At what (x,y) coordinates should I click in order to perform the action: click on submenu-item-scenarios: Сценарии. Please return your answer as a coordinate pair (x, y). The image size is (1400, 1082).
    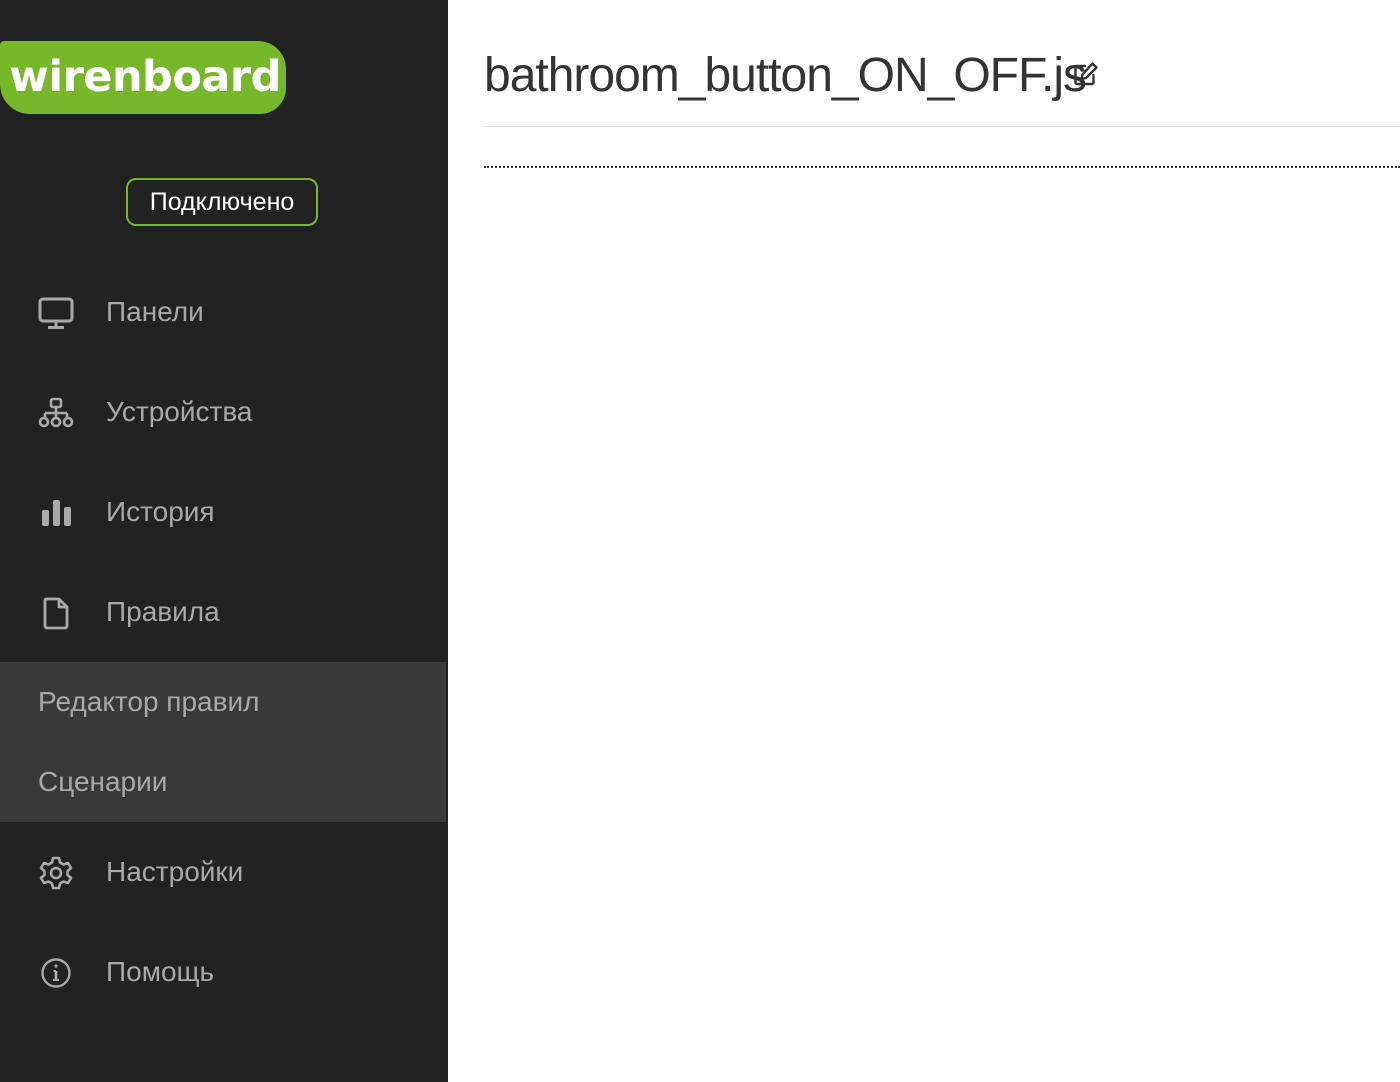
    Looking at the image, I should click on (223, 782).